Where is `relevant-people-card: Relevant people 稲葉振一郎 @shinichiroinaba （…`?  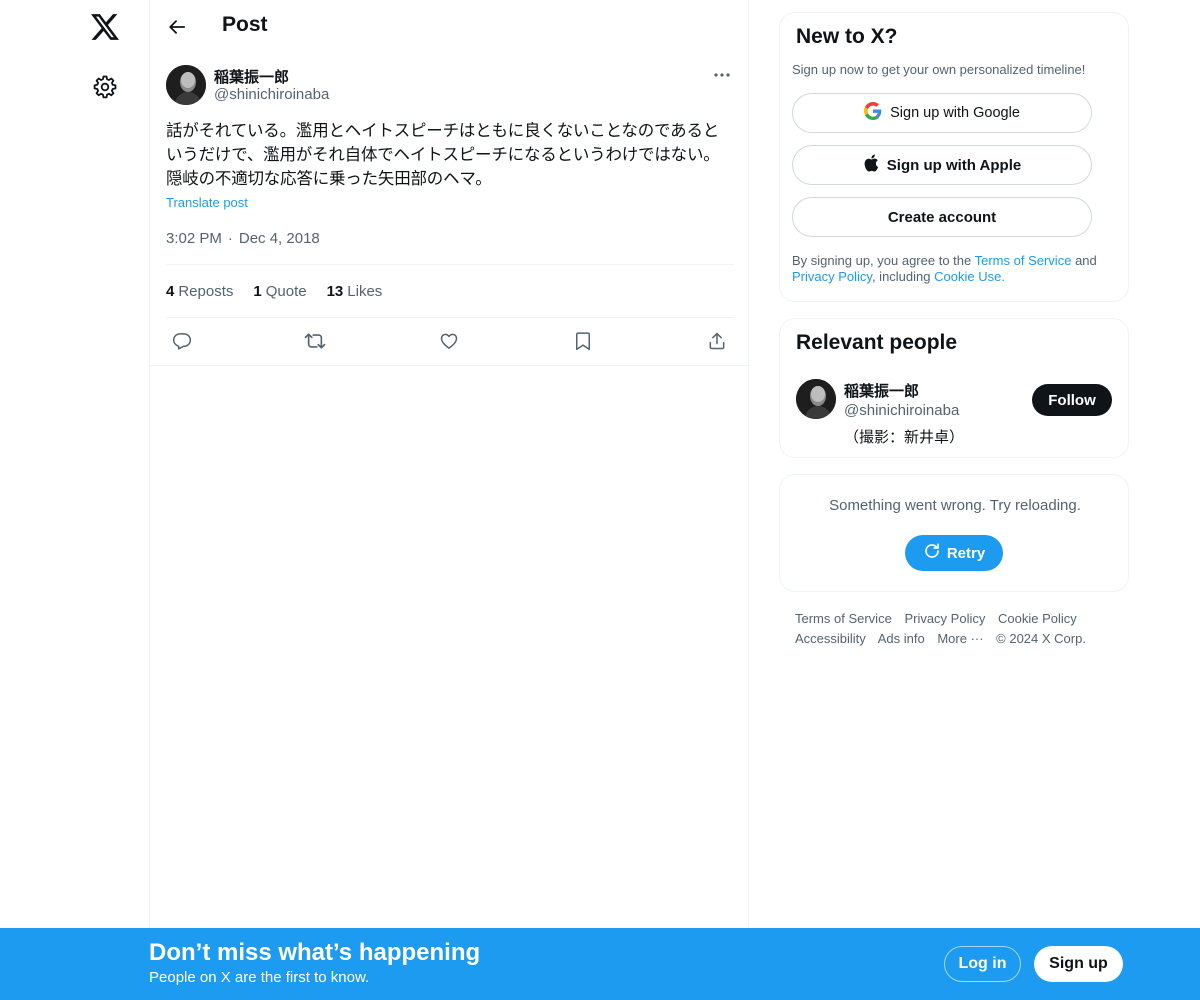 relevant-people-card: Relevant people 稲葉振一郎 @shinichiroinaba （… is located at coordinates (954, 388).